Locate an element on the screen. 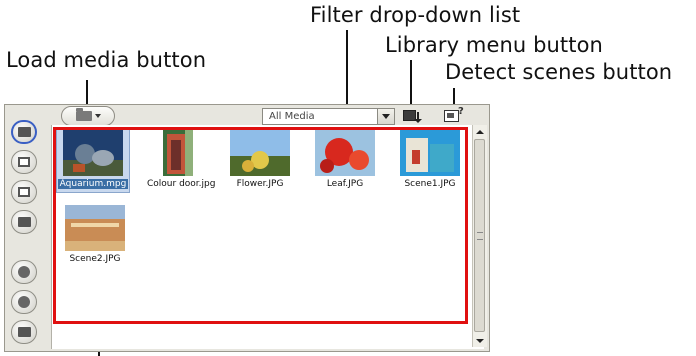 This screenshot has width=696, height=356. scroll-up-icon is located at coordinates (480, 131).